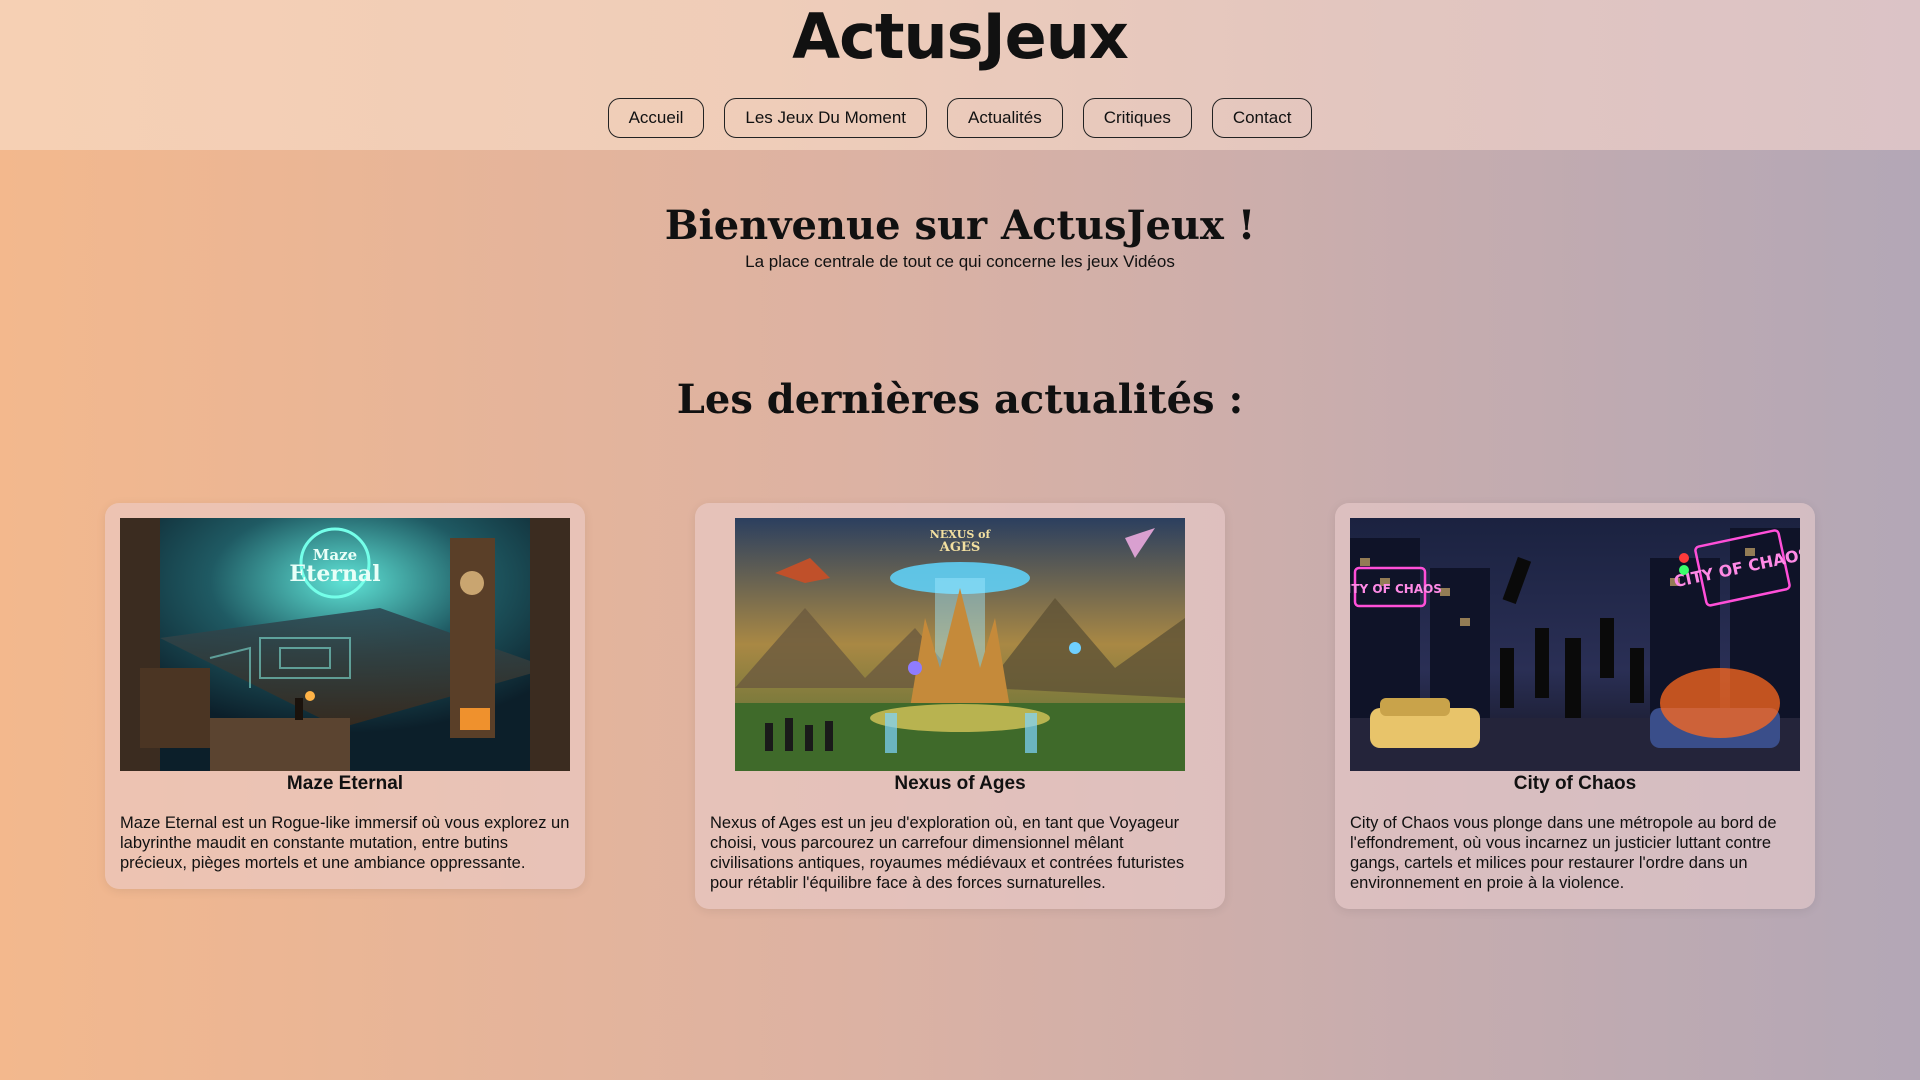 The height and width of the screenshot is (1080, 1920). What do you see at coordinates (1575, 784) in the screenshot?
I see `card-title: City of Chaos` at bounding box center [1575, 784].